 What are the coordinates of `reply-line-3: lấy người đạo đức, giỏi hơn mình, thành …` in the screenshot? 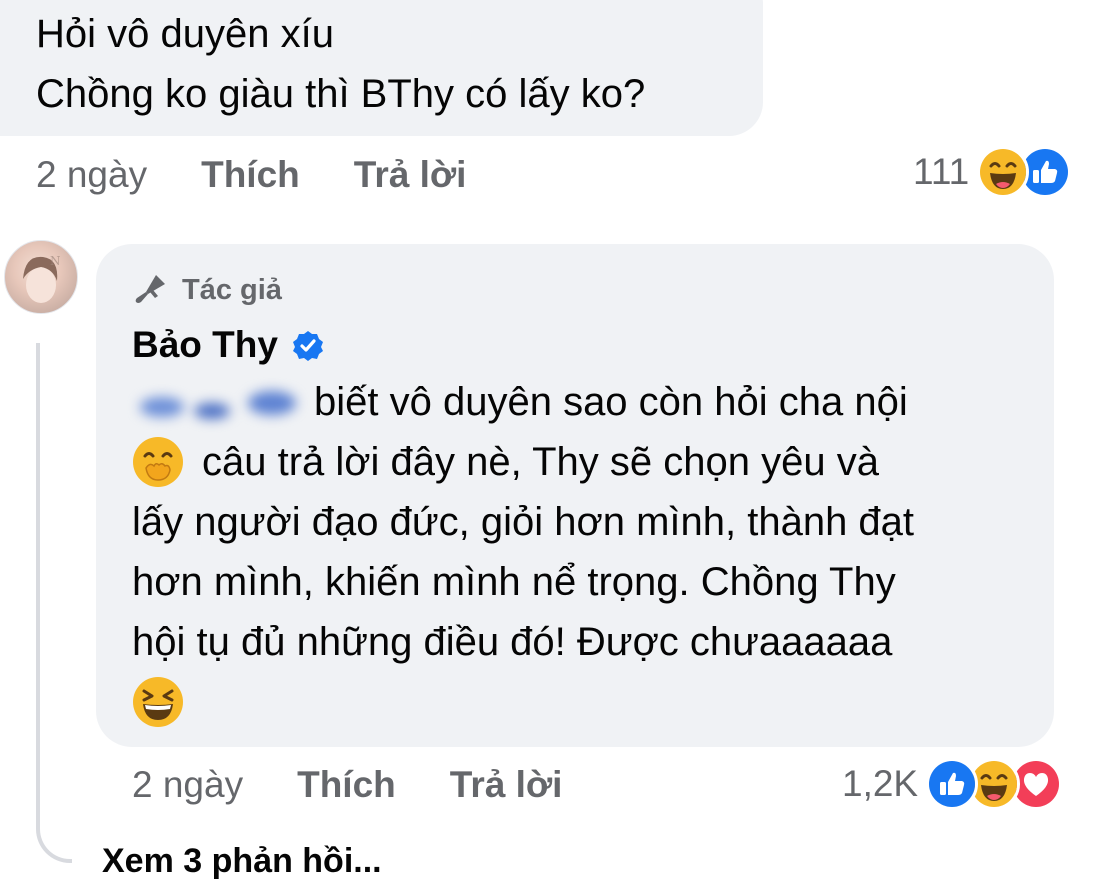 It's located at (523, 522).